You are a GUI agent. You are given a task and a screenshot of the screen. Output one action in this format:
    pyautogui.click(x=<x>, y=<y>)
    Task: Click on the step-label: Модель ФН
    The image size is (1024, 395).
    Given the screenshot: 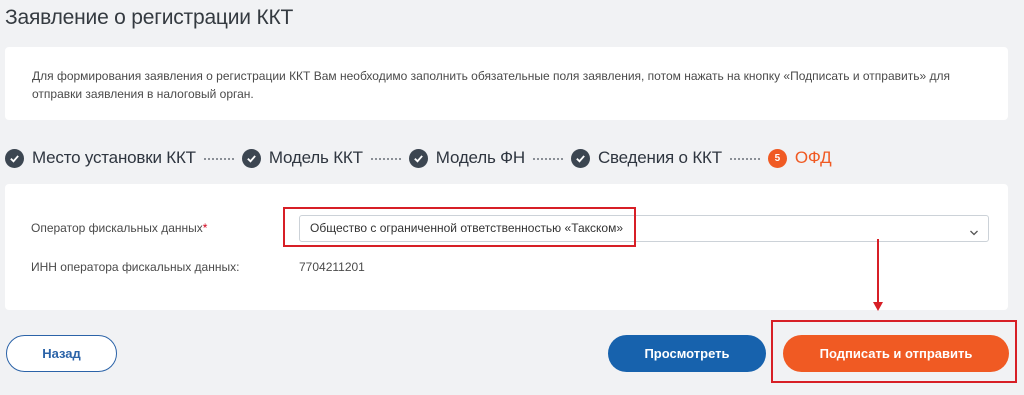 What is the action you would take?
    pyautogui.click(x=480, y=157)
    